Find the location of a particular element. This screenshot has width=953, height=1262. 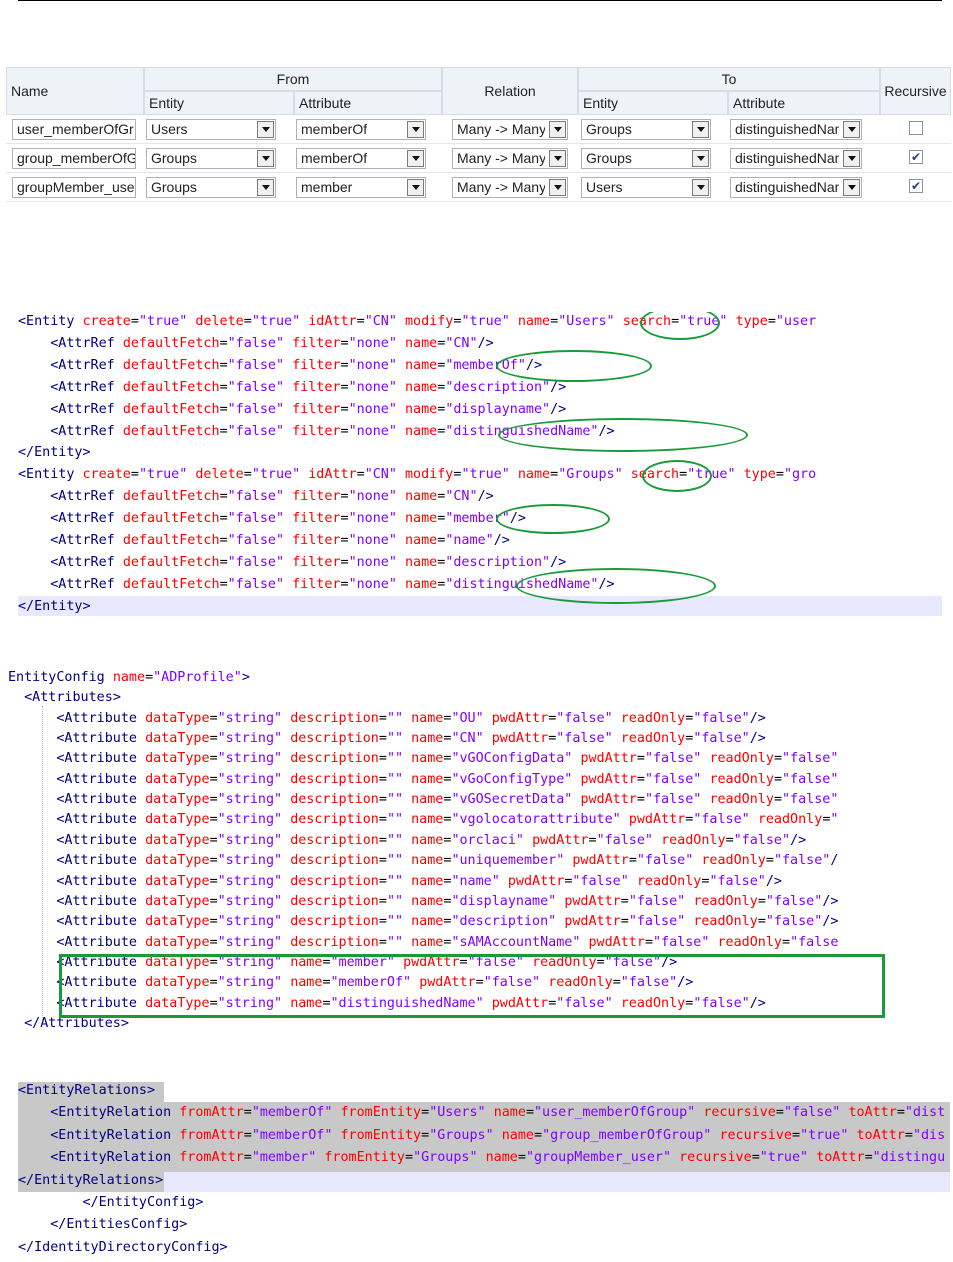

code-line: </IdentityDirectoryConfig> is located at coordinates (123, 1247).